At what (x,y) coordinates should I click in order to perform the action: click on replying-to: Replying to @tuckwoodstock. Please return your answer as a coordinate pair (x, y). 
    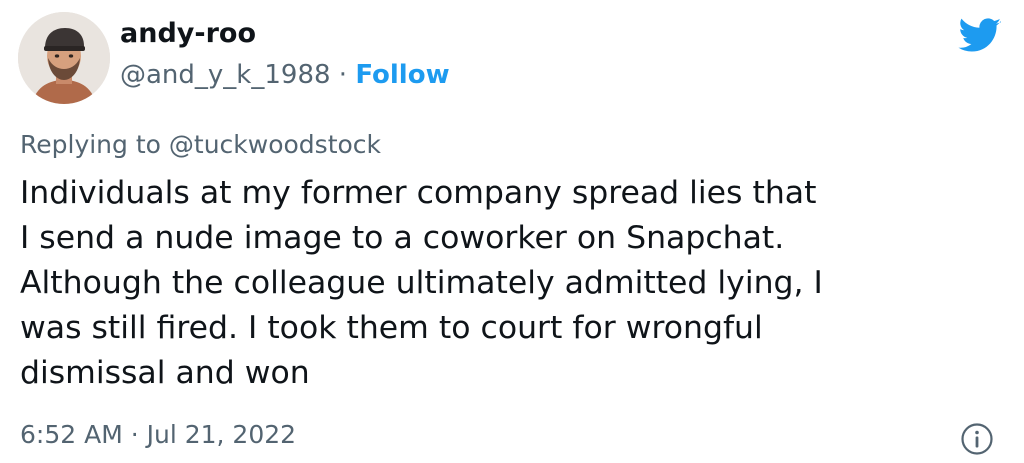
    Looking at the image, I should click on (200, 144).